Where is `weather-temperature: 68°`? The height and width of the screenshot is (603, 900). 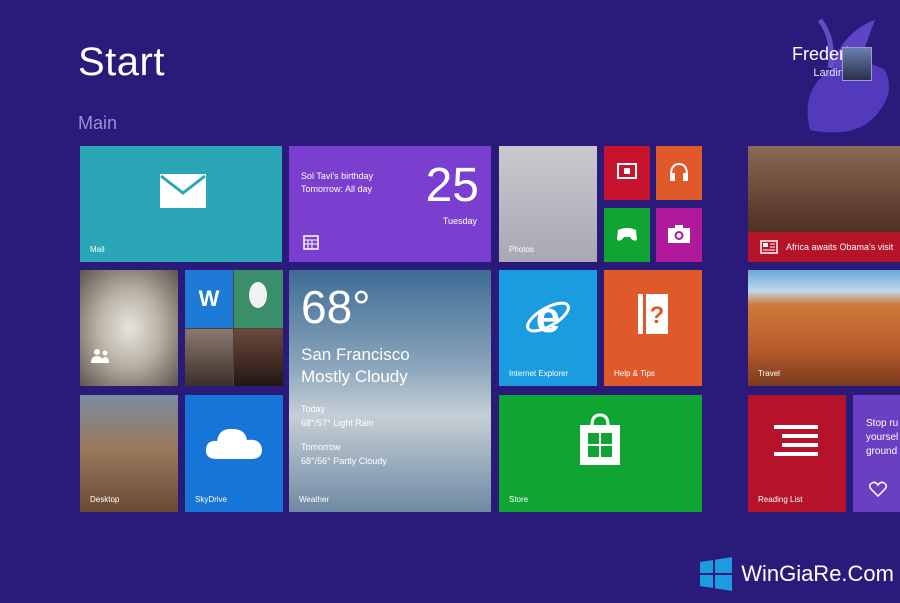
weather-temperature: 68° is located at coordinates (336, 307).